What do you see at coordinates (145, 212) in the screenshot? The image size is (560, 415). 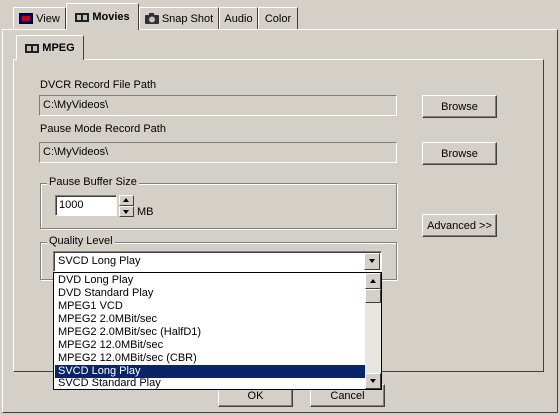 I see `pause-buffer-unit: MB` at bounding box center [145, 212].